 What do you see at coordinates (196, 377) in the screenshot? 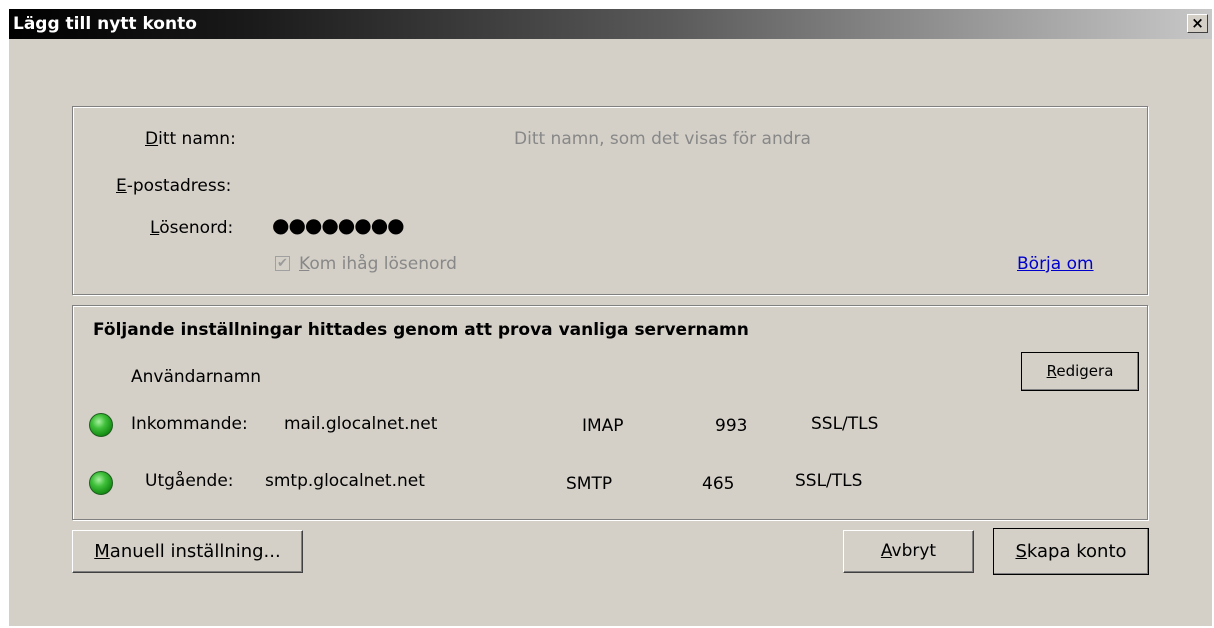
I see `username-label: Användarnamn` at bounding box center [196, 377].